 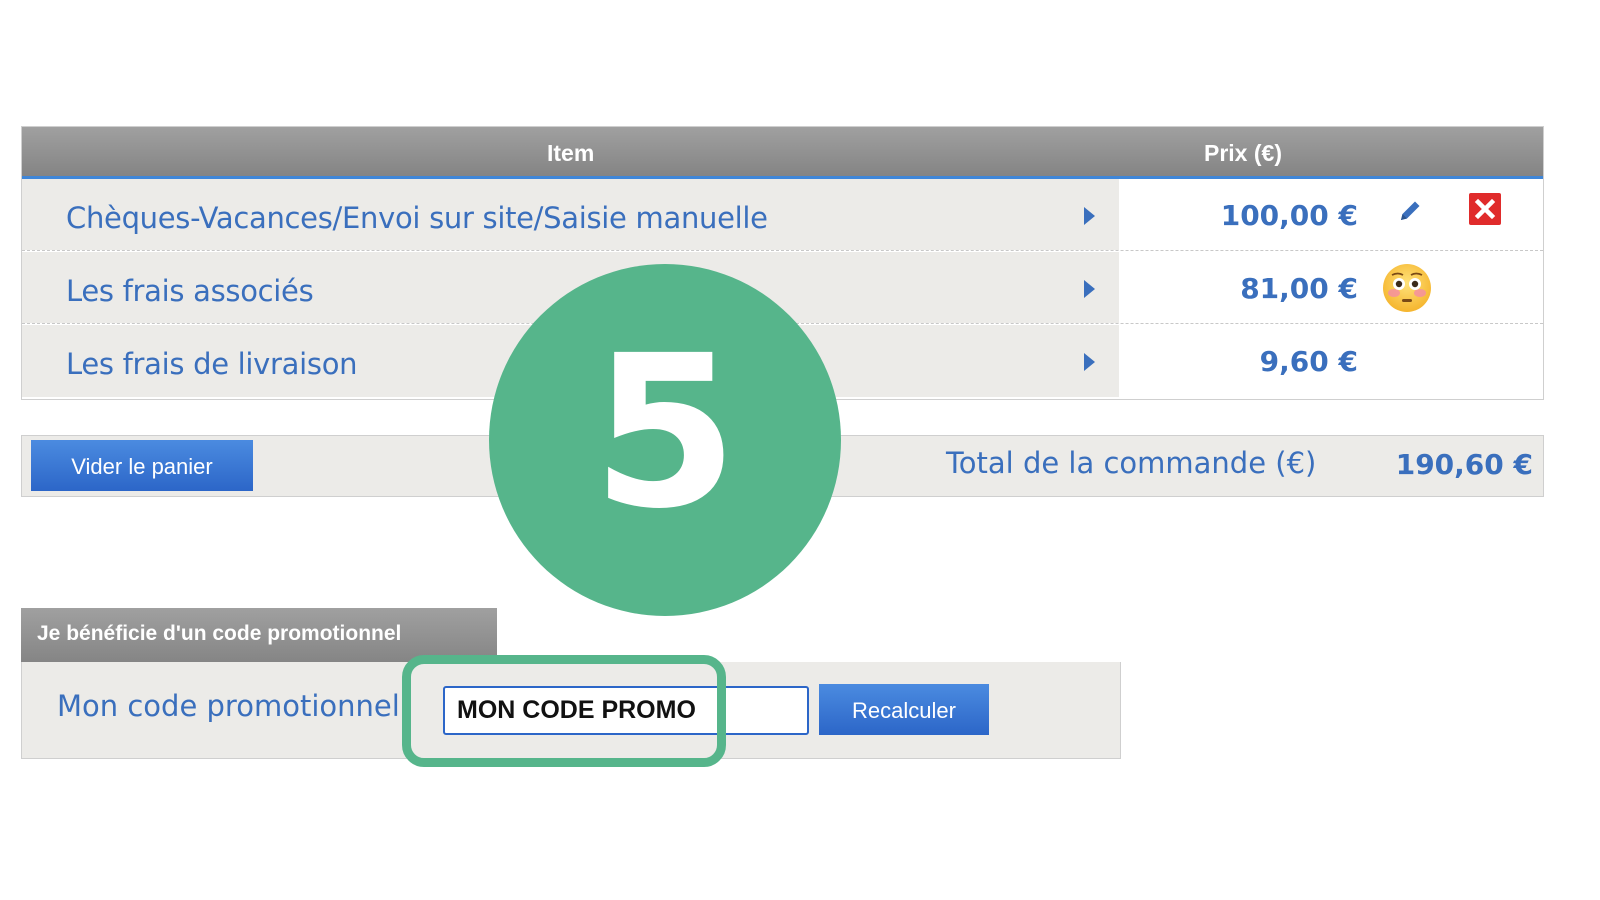 I want to click on row-item-label: Les frais de livraison, so click(x=212, y=364).